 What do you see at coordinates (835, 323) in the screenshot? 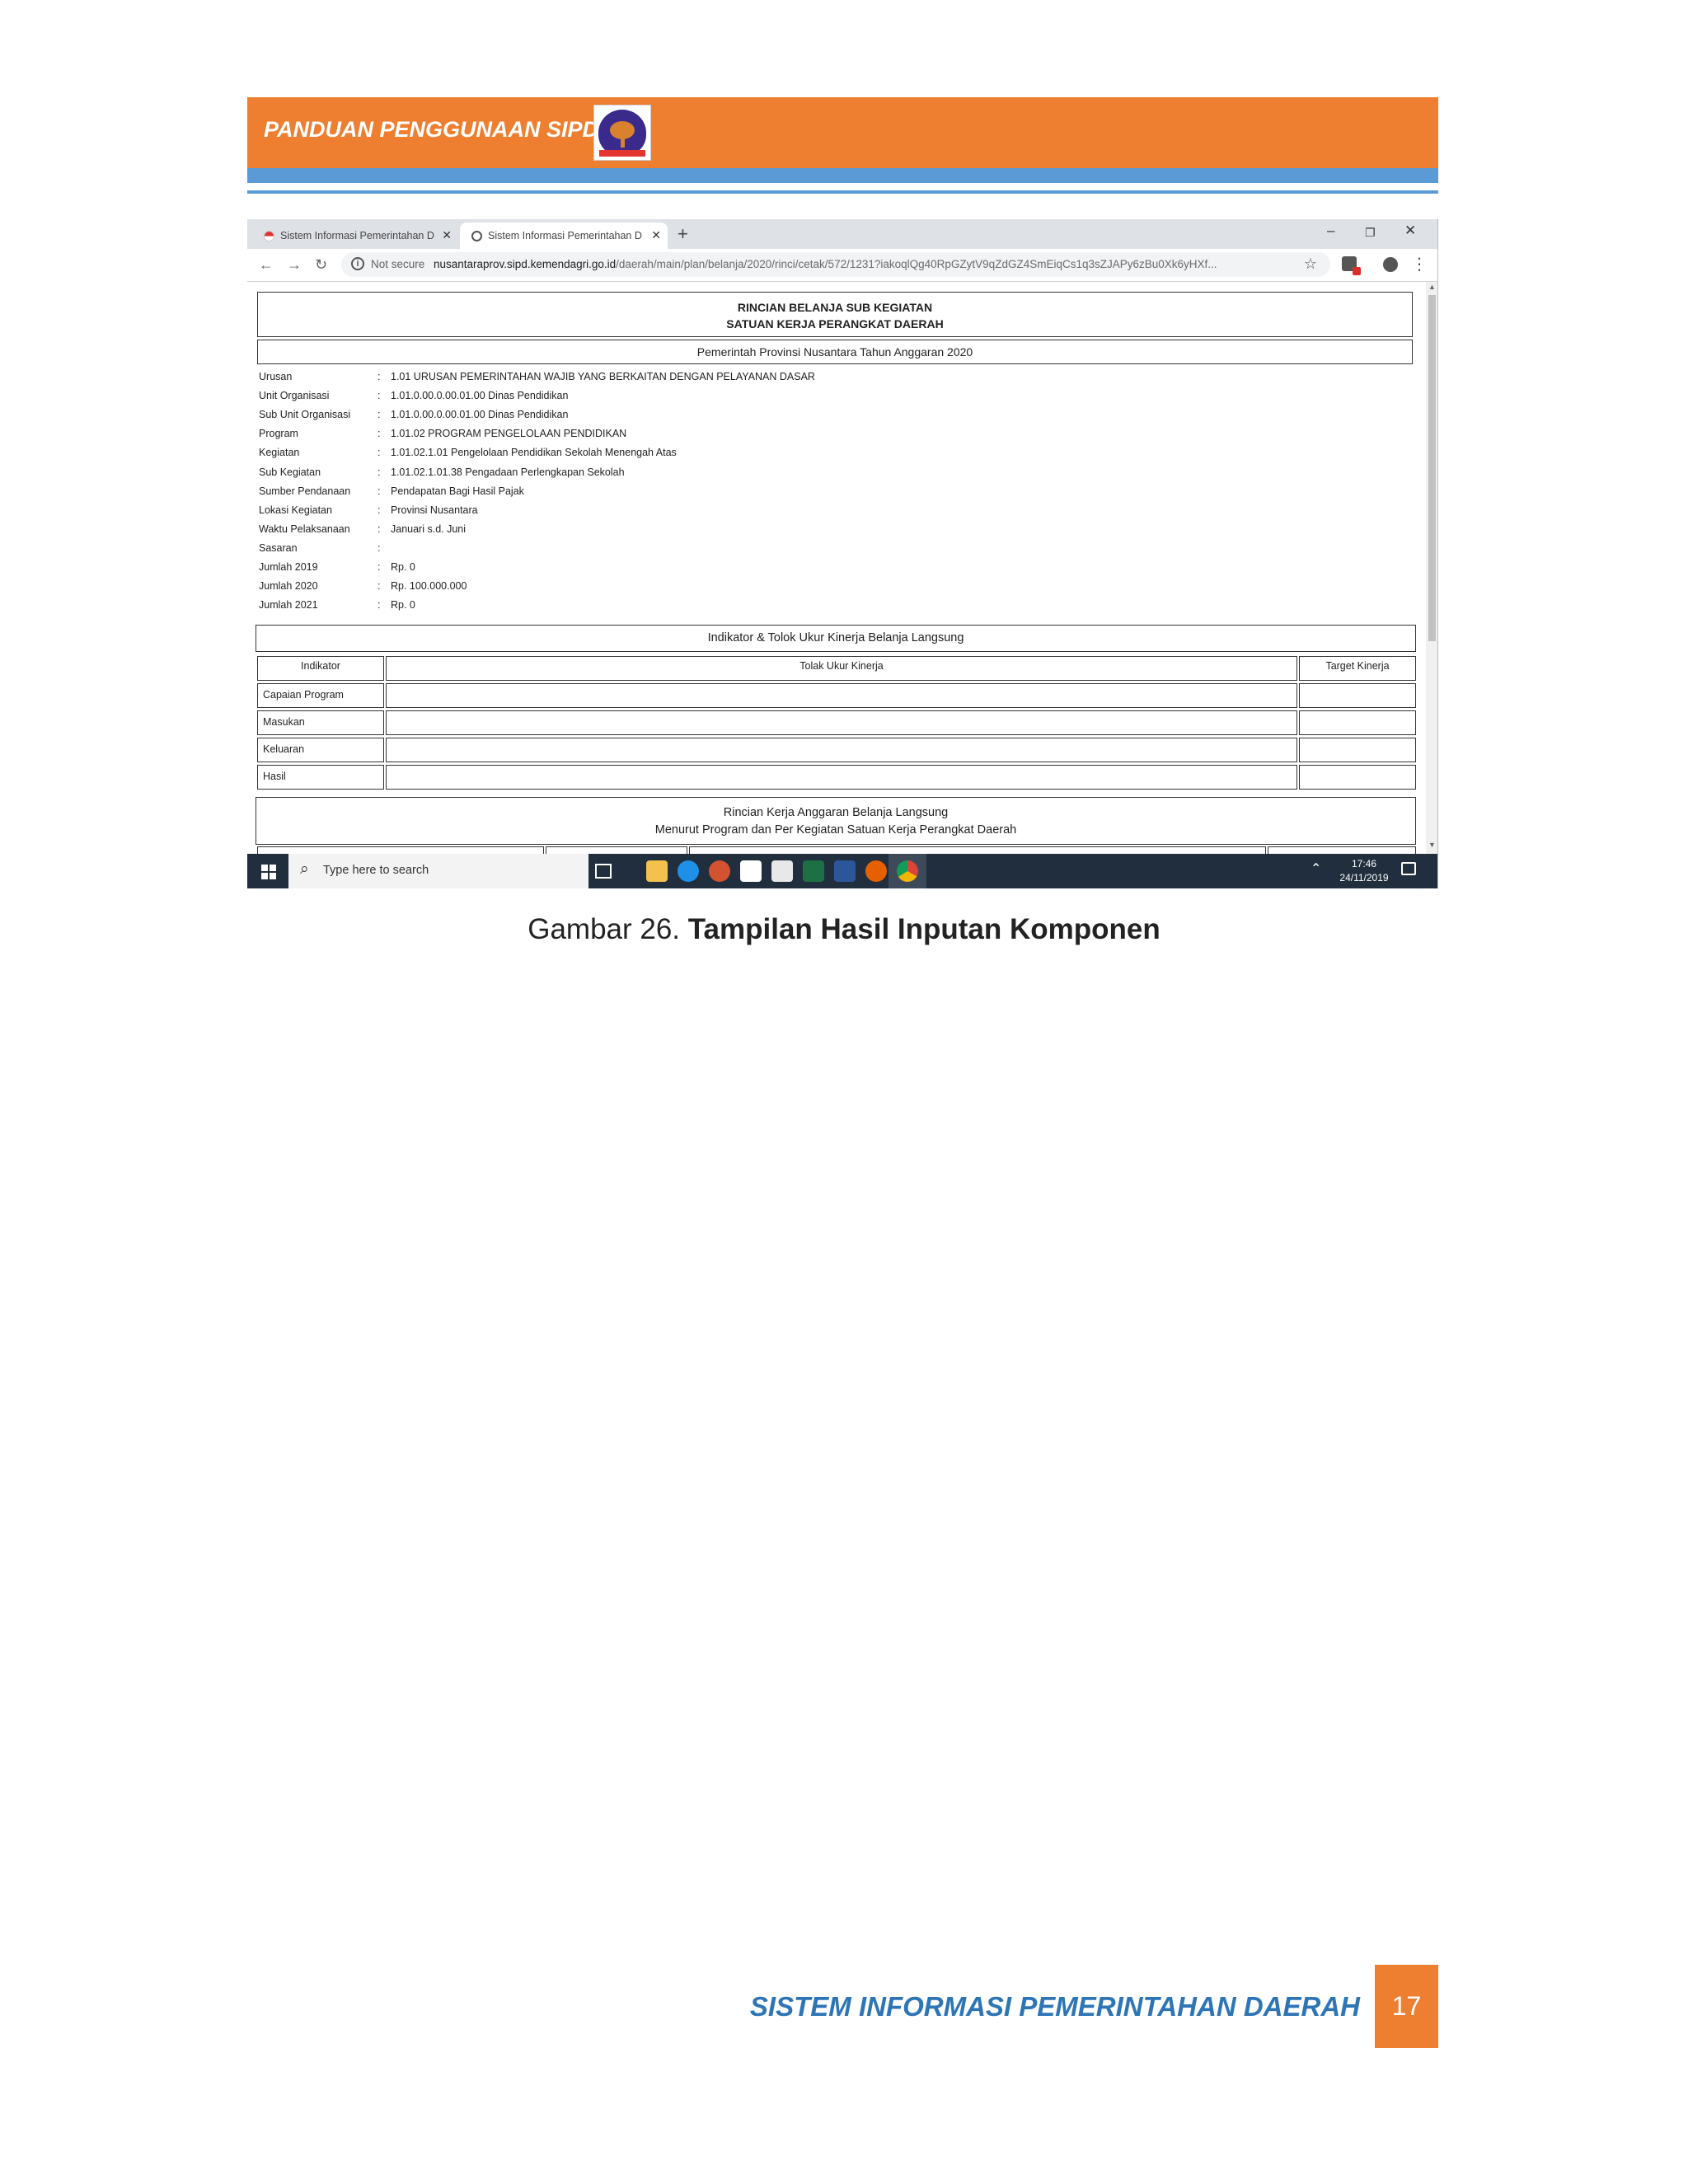
I see `report-title-line-2: SATUAN KERJA PERANGKAT DAERAH` at bounding box center [835, 323].